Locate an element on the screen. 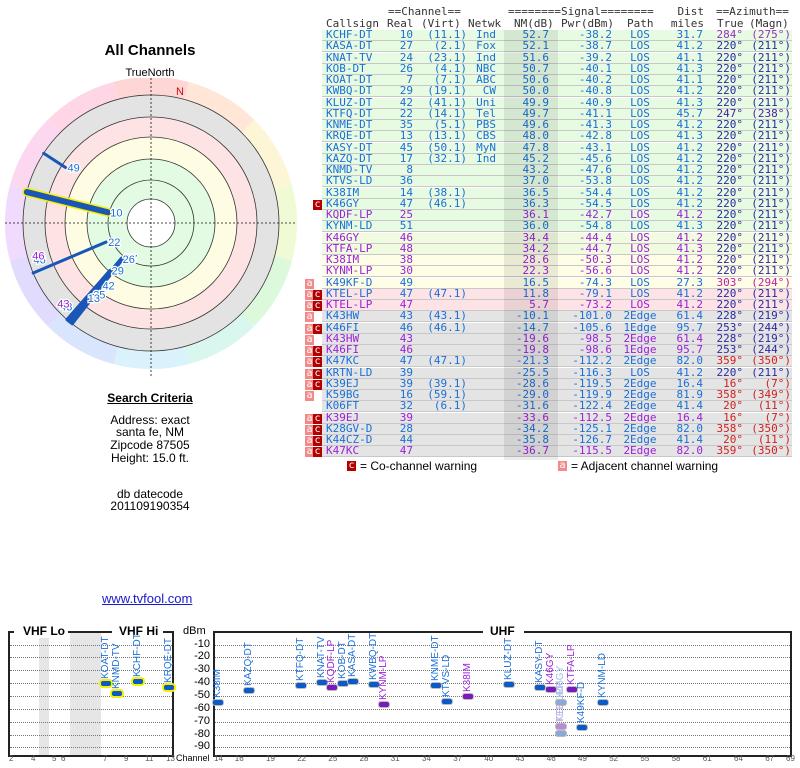  dbm-tick-label: -90 is located at coordinates (202, 746).